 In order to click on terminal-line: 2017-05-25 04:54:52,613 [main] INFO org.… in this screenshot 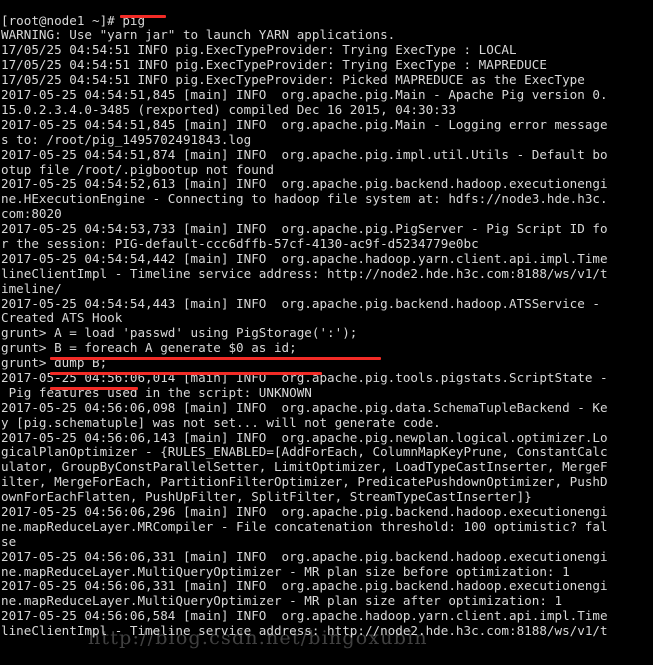, I will do `click(304, 184)`.